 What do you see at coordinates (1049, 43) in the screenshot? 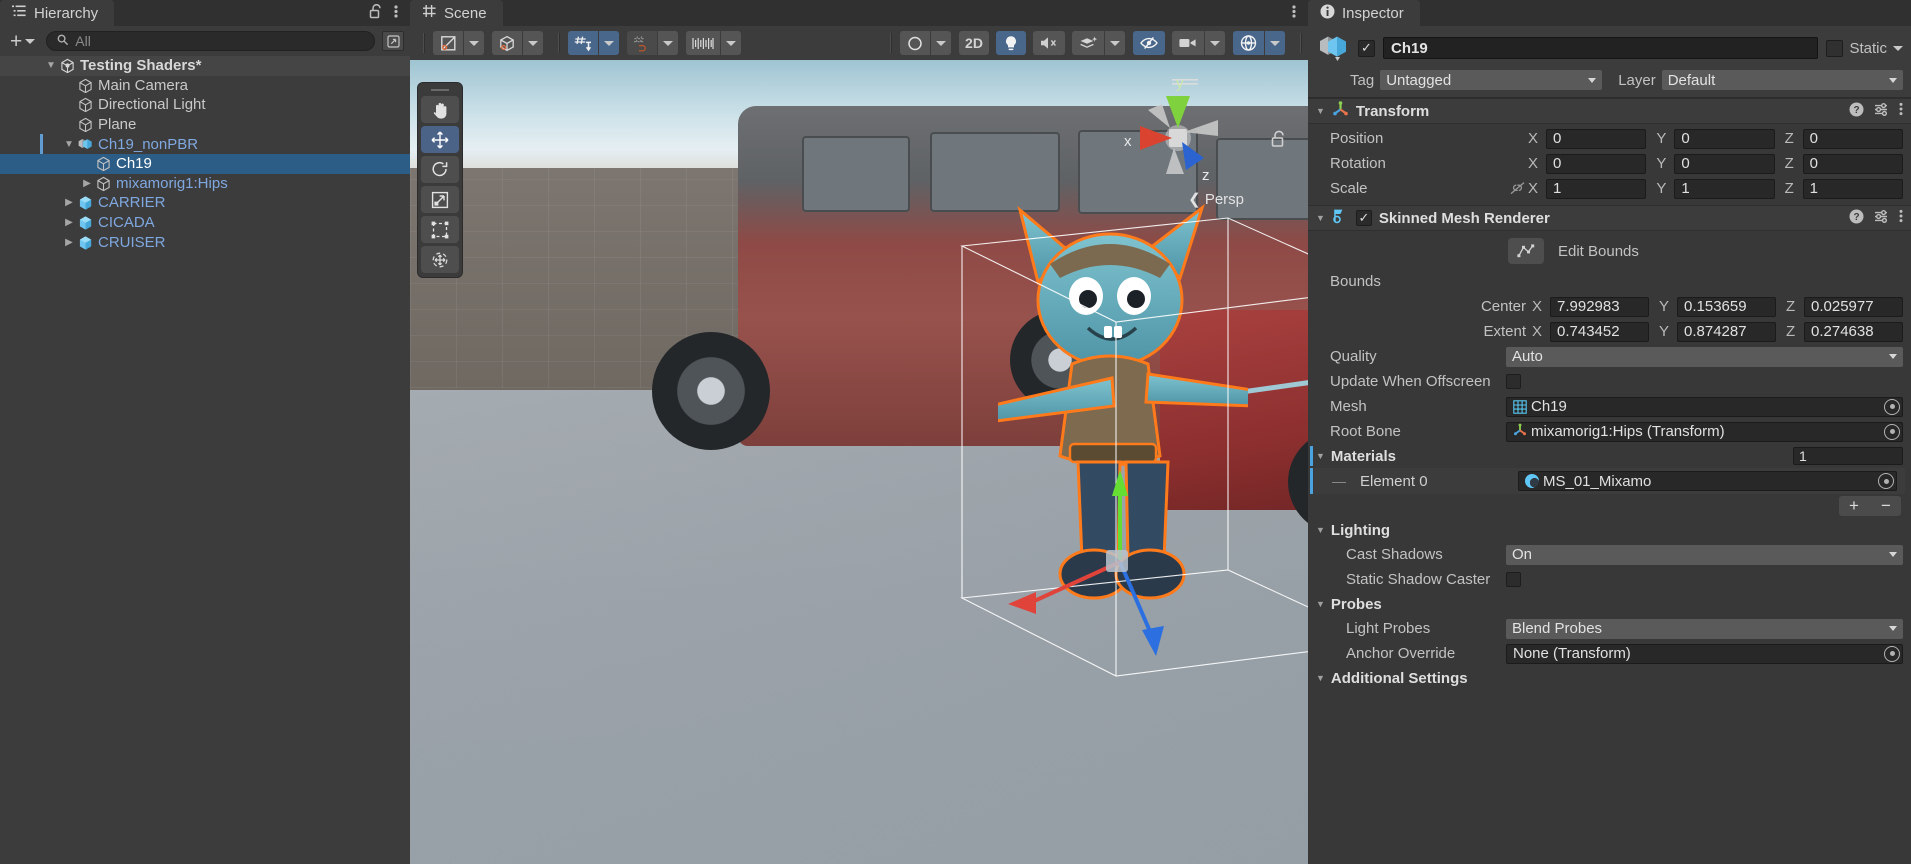
I see `scene-audio-icon` at bounding box center [1049, 43].